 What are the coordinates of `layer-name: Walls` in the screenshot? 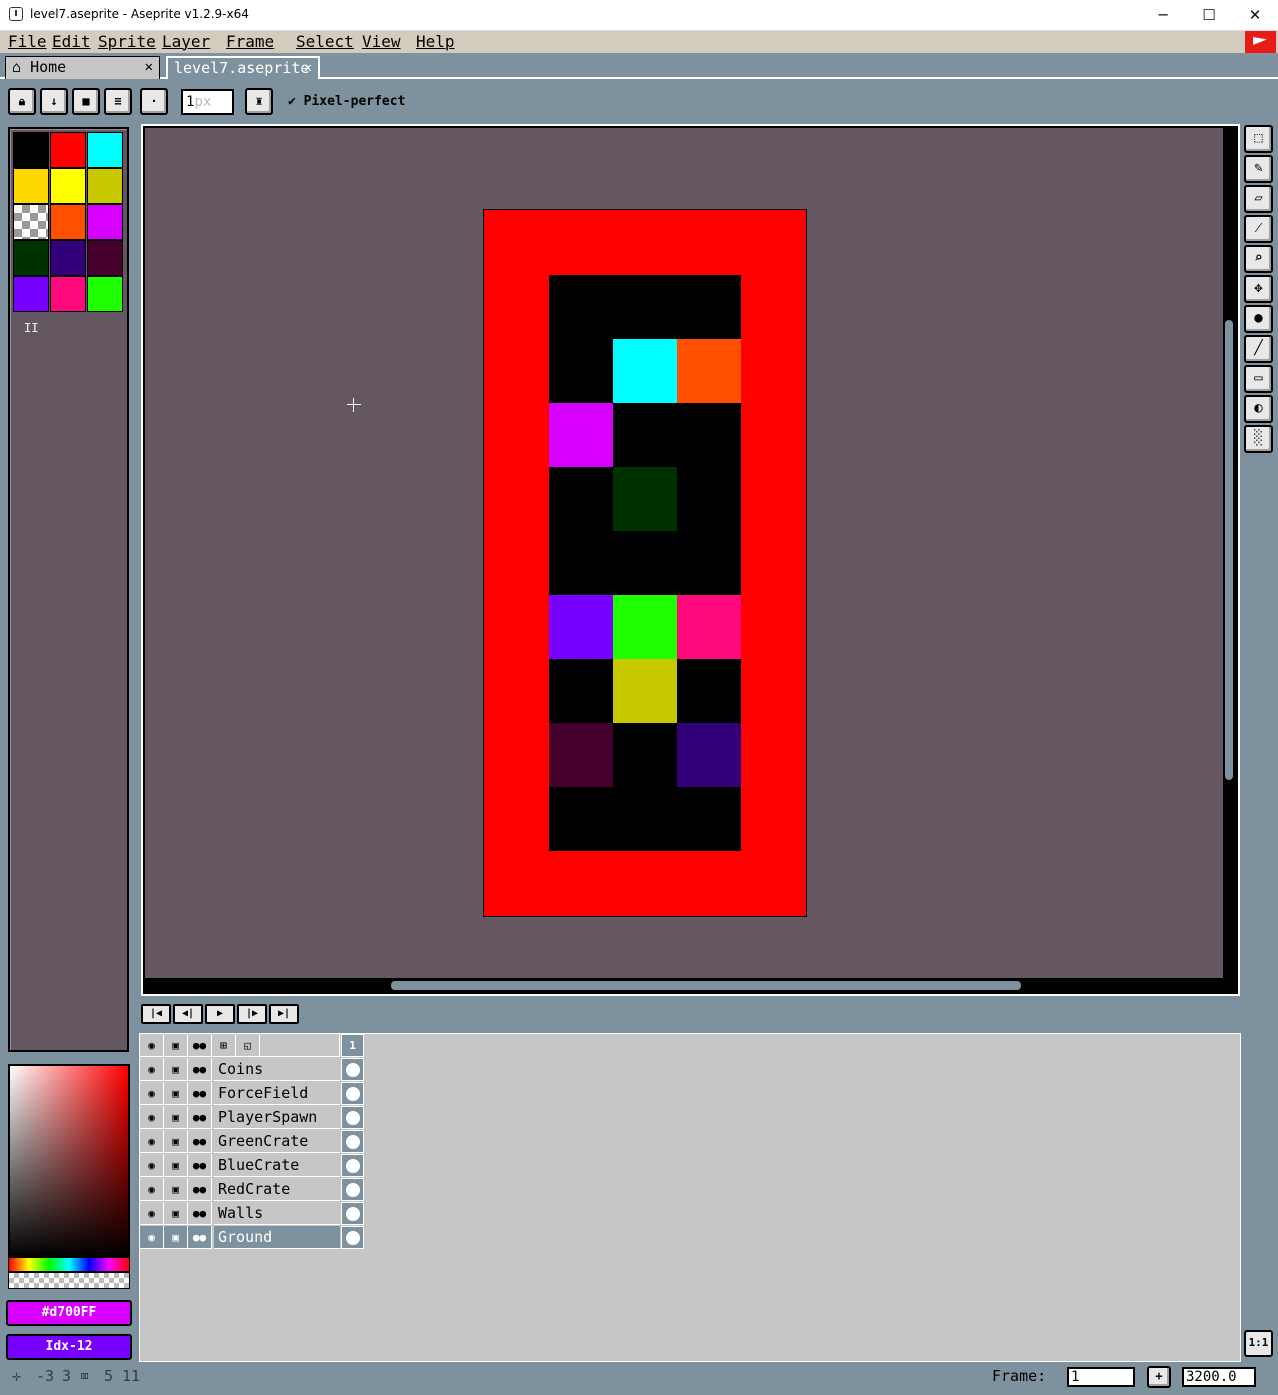 It's located at (277, 1213).